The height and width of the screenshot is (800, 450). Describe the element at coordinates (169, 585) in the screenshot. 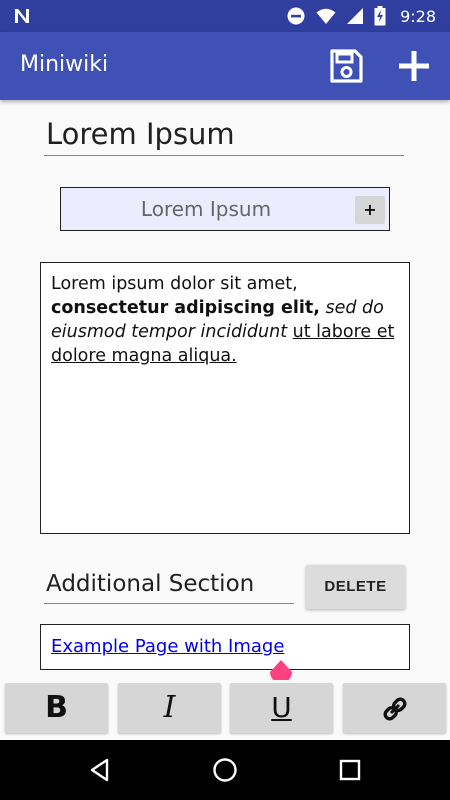

I see `additional-section-title-field: Additional Section` at that location.